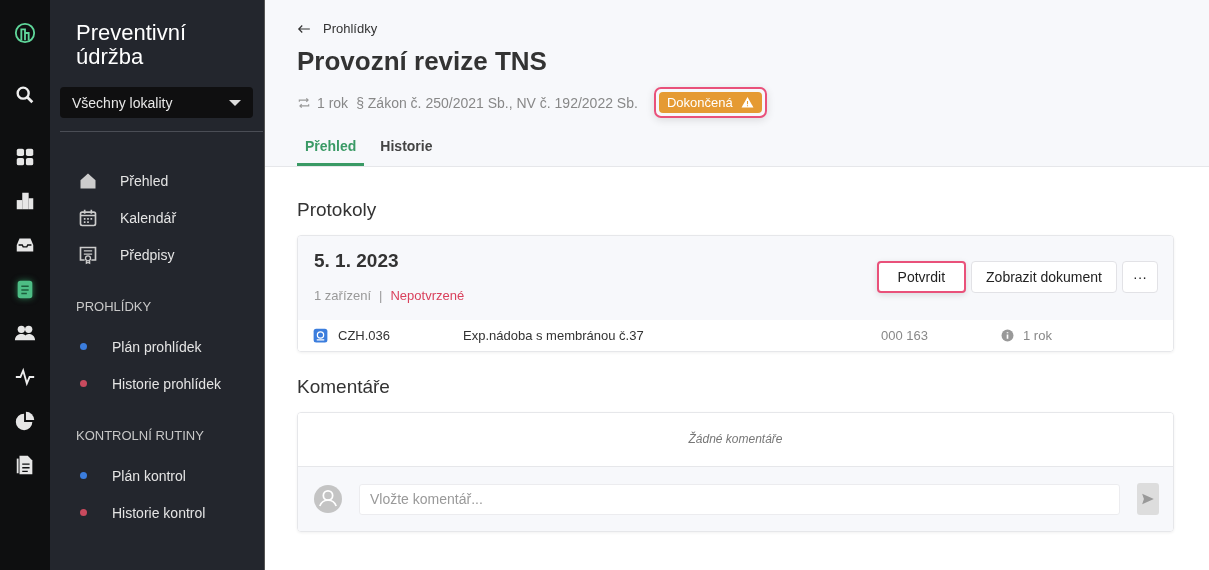 Image resolution: width=1209 pixels, height=570 pixels. What do you see at coordinates (157, 346) in the screenshot?
I see `nav-item: Plán prohlídek` at bounding box center [157, 346].